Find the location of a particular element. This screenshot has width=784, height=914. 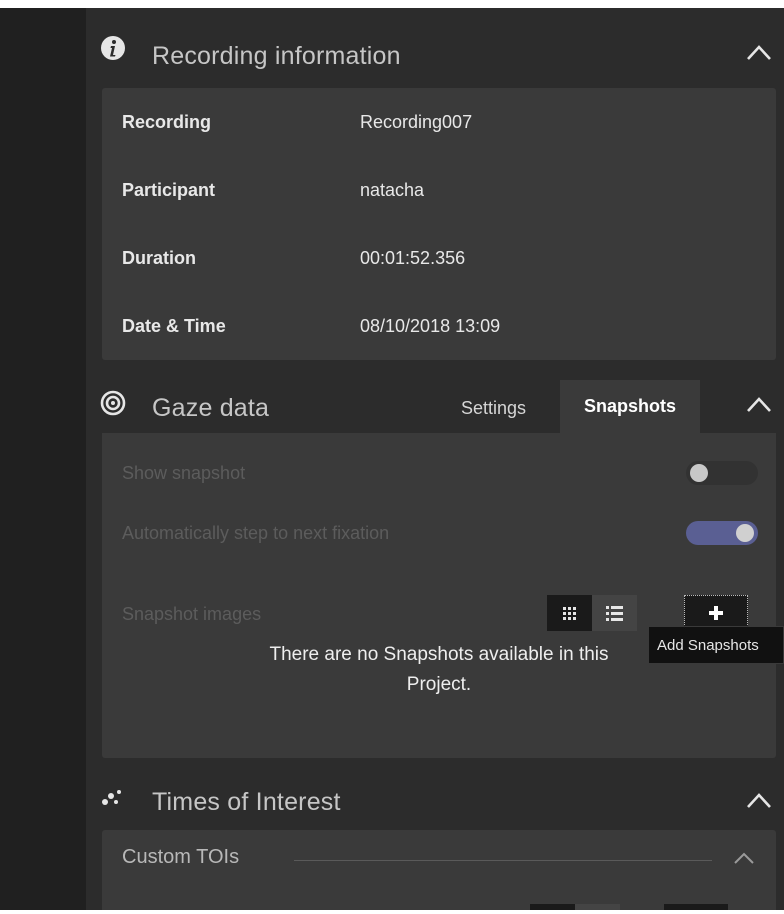

tab-settings: Settings is located at coordinates (493, 408).